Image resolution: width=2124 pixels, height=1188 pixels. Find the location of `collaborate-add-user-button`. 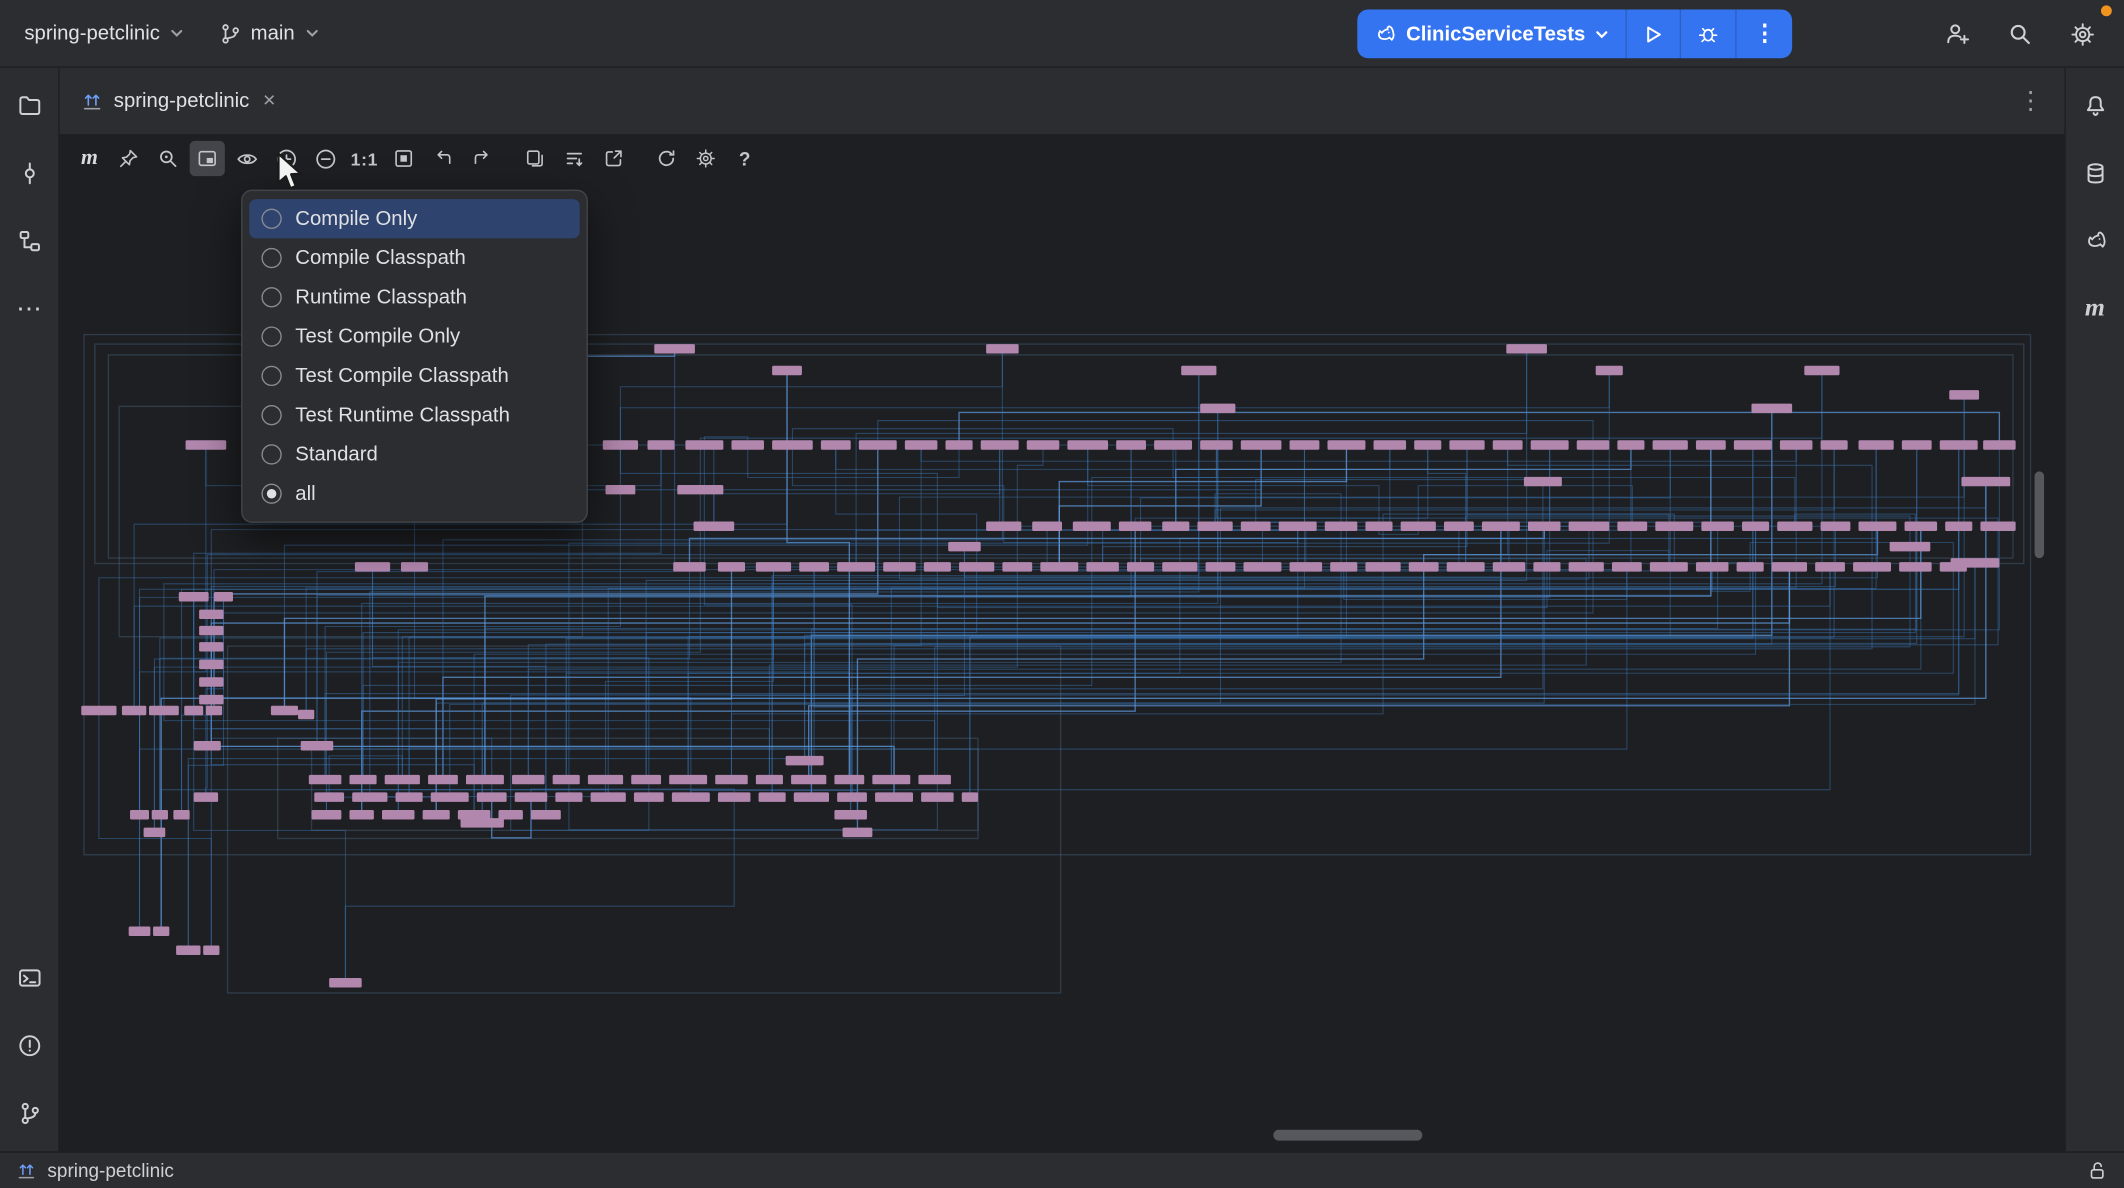

collaborate-add-user-button is located at coordinates (1957, 34).